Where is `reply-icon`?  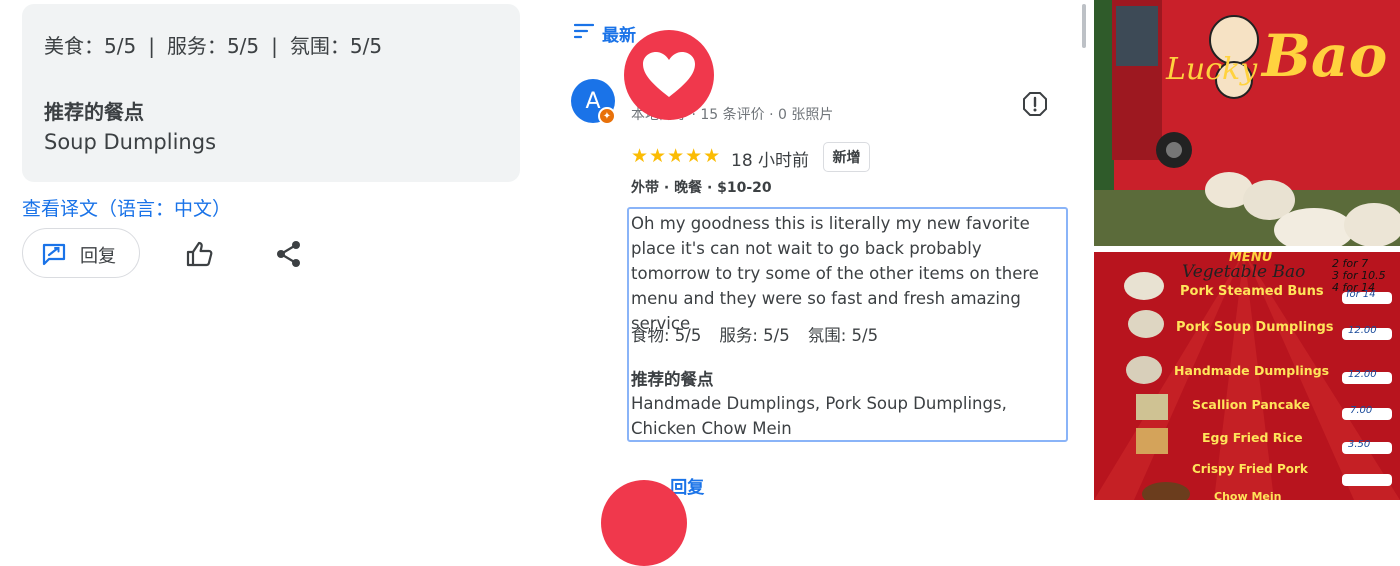 reply-icon is located at coordinates (54, 256).